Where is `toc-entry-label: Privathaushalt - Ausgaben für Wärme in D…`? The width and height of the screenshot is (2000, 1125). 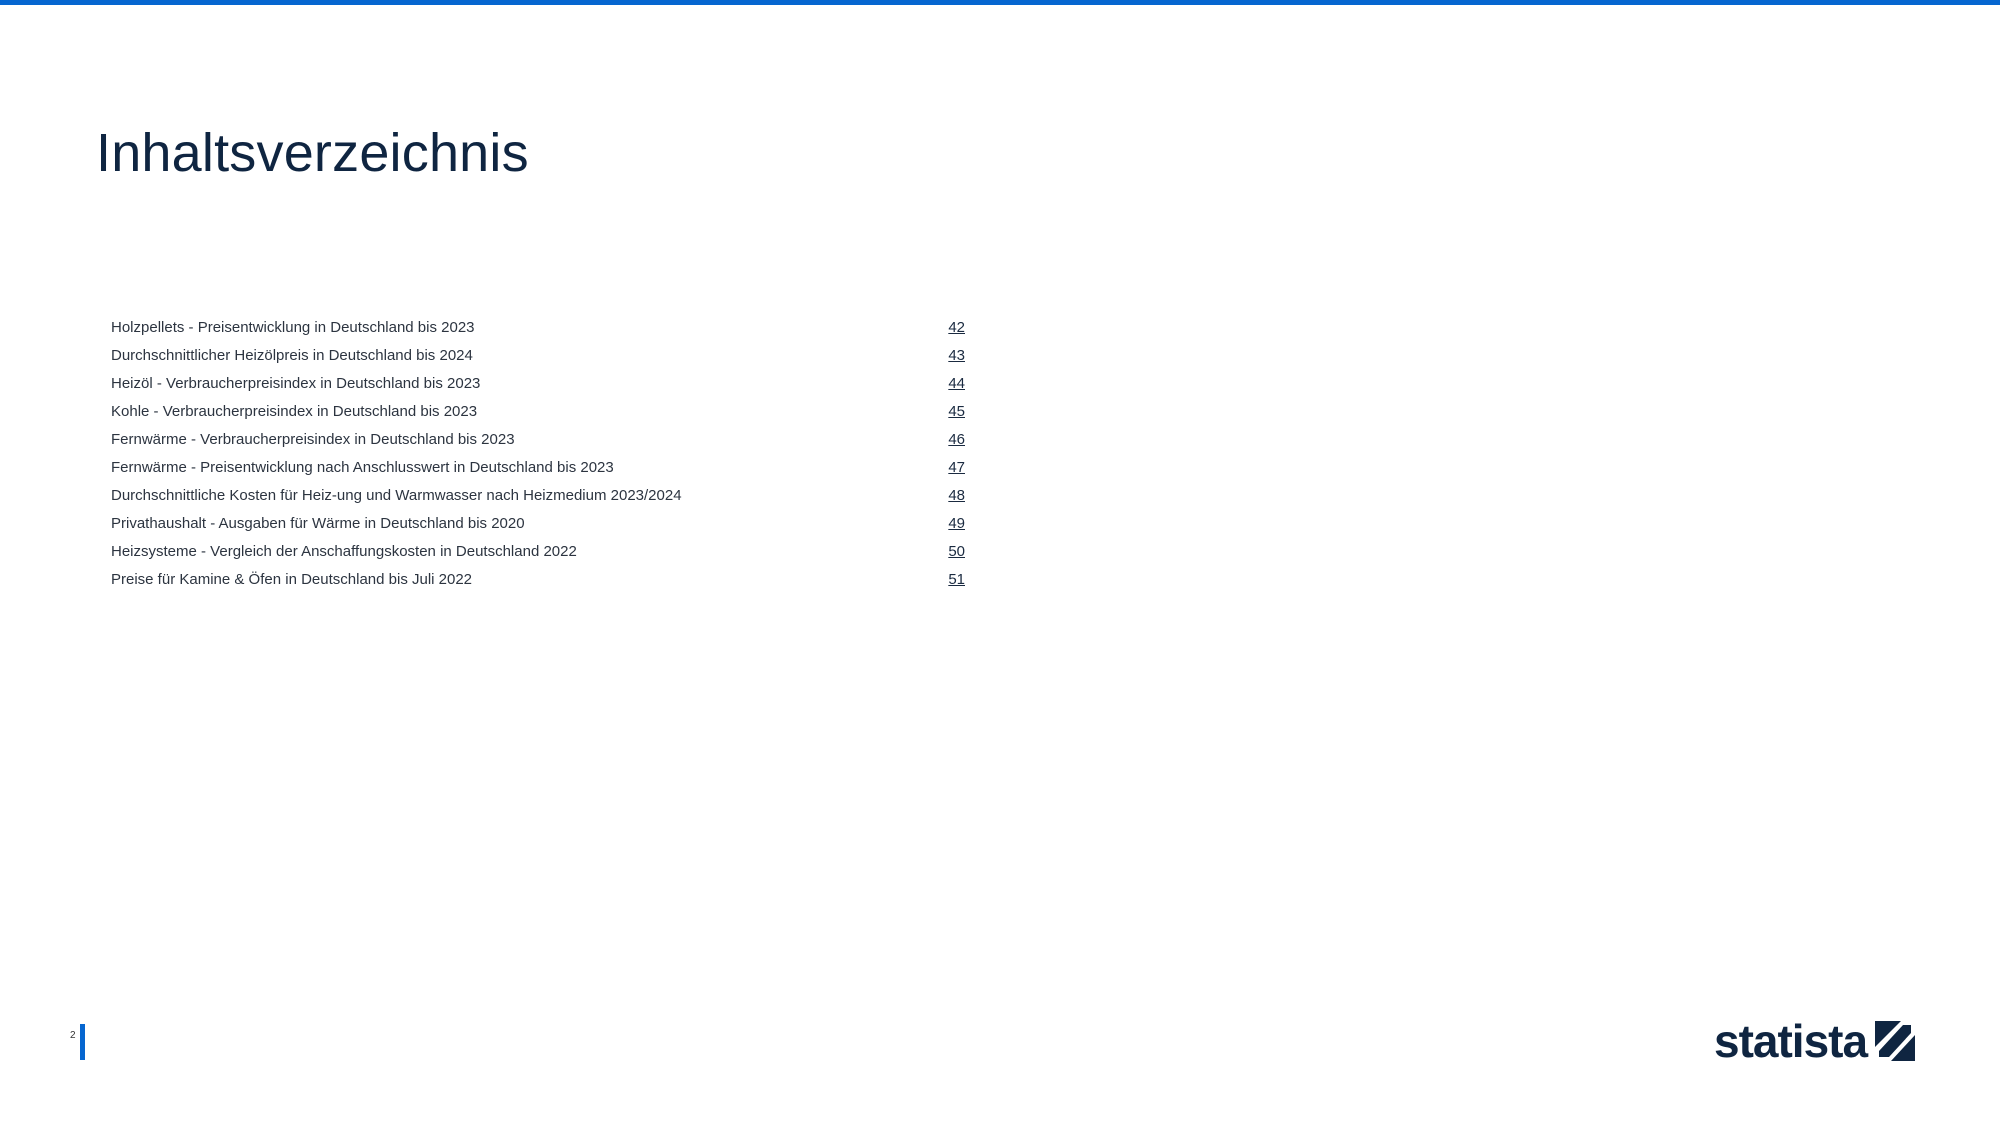
toc-entry-label: Privathaushalt - Ausgaben für Wärme in D… is located at coordinates (318, 523).